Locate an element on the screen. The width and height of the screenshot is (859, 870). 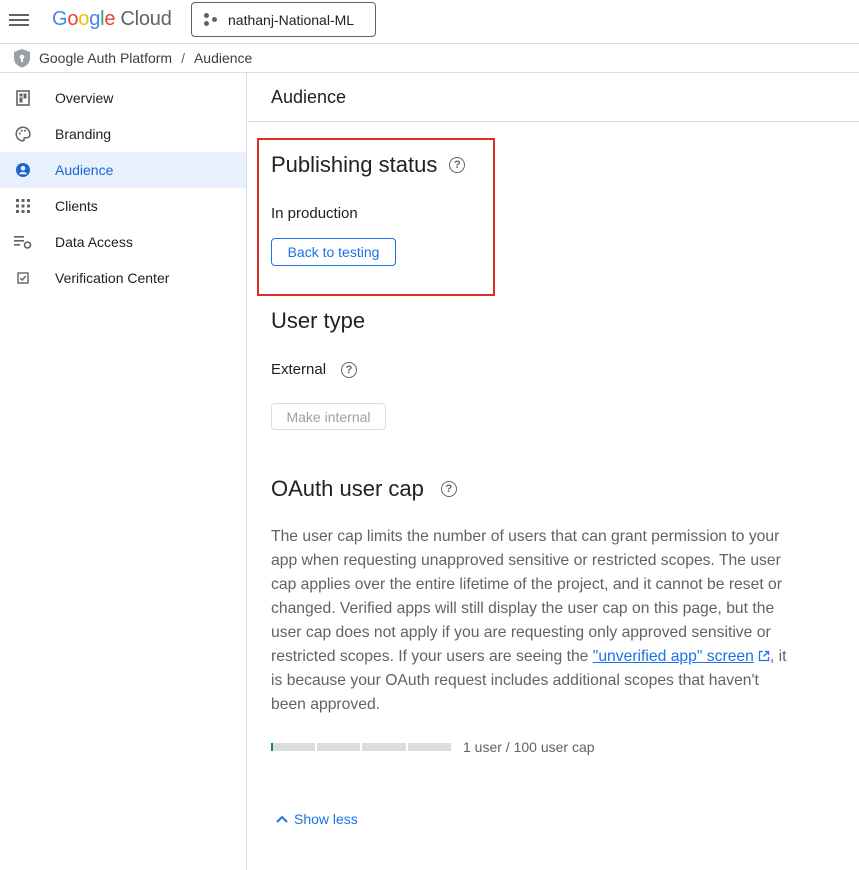
user-type-title: User type is located at coordinates (318, 320).